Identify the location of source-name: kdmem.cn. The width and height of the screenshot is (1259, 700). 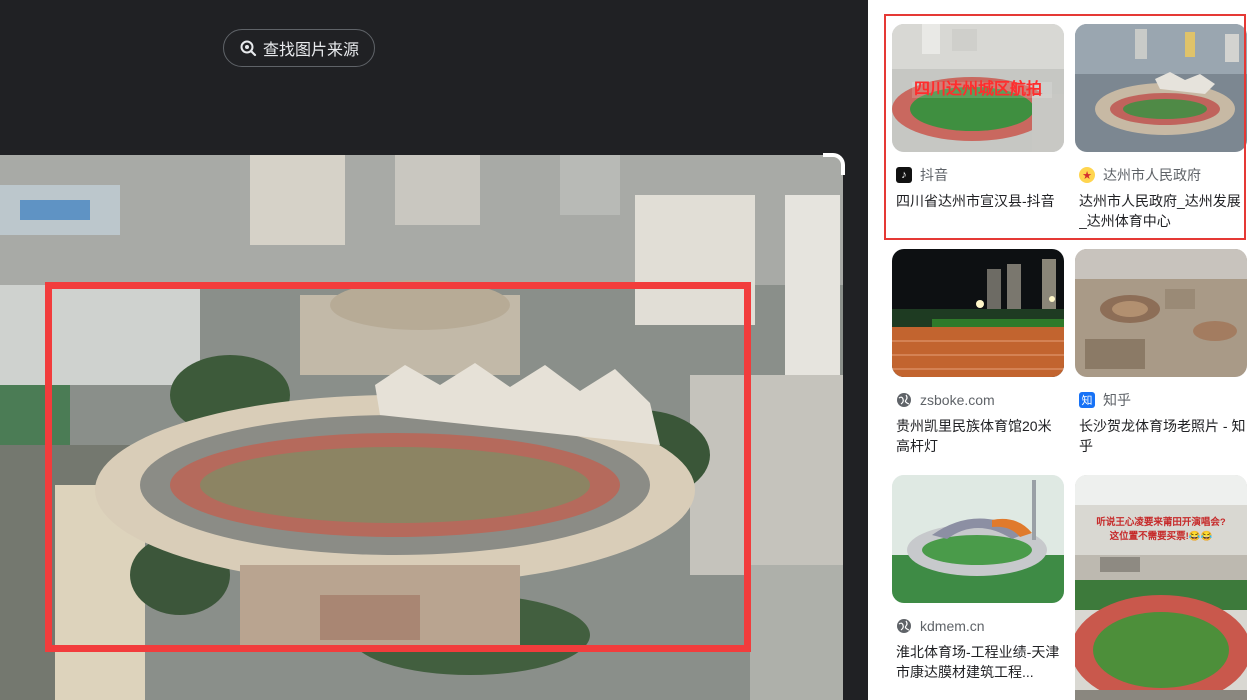
(952, 626).